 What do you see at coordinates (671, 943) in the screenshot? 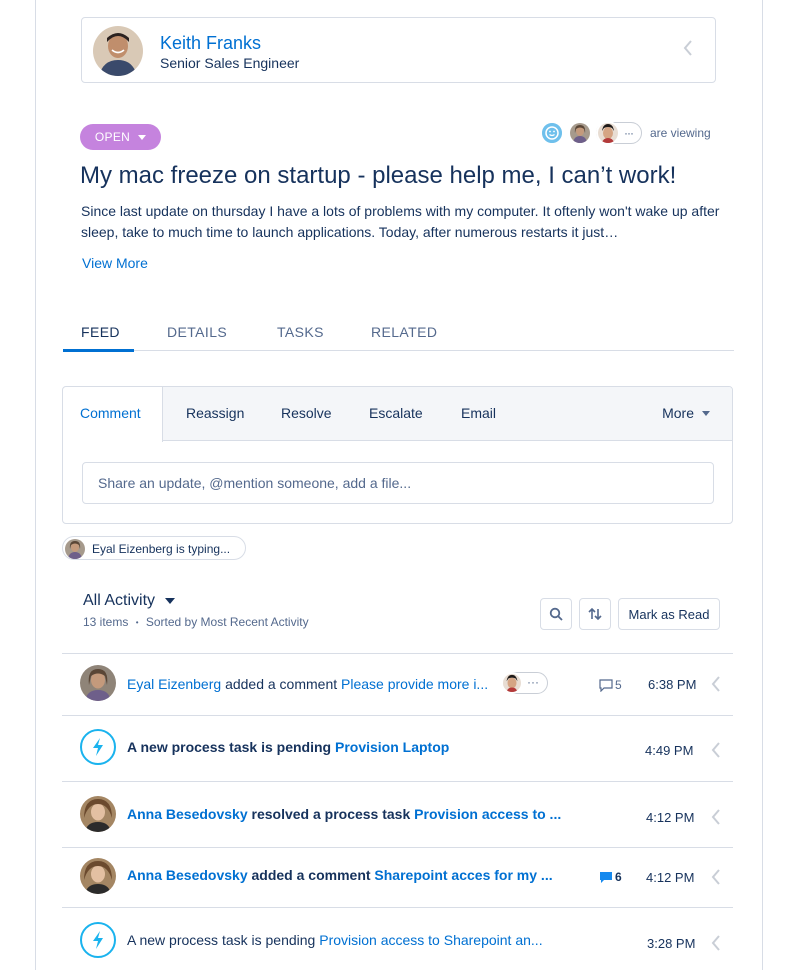
I see `feed-time: 3:28 PM` at bounding box center [671, 943].